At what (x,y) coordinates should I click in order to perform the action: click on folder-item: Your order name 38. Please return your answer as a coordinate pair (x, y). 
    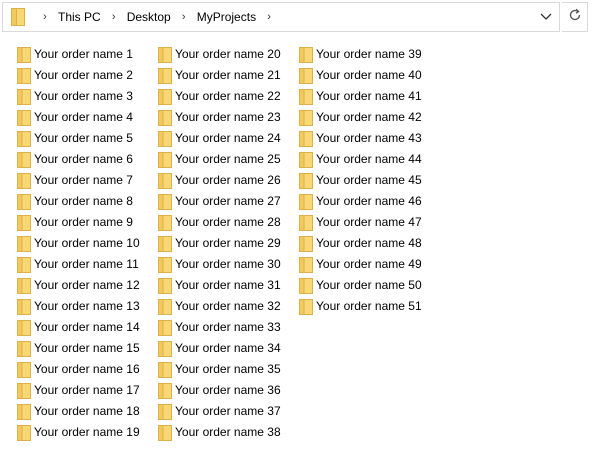
    Looking at the image, I should click on (211, 432).